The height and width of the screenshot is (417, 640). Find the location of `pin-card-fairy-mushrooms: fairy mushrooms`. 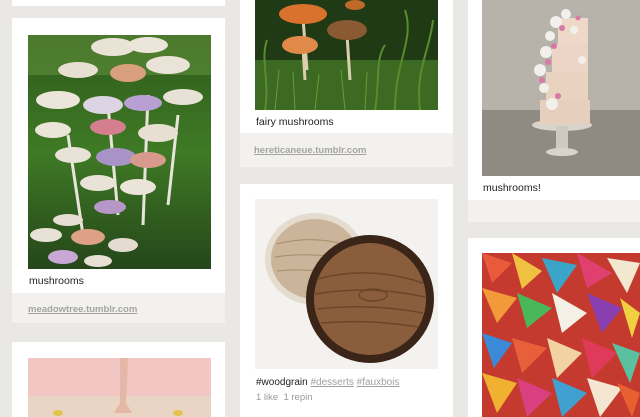

pin-card-fairy-mushrooms: fairy mushrooms is located at coordinates (346, 66).